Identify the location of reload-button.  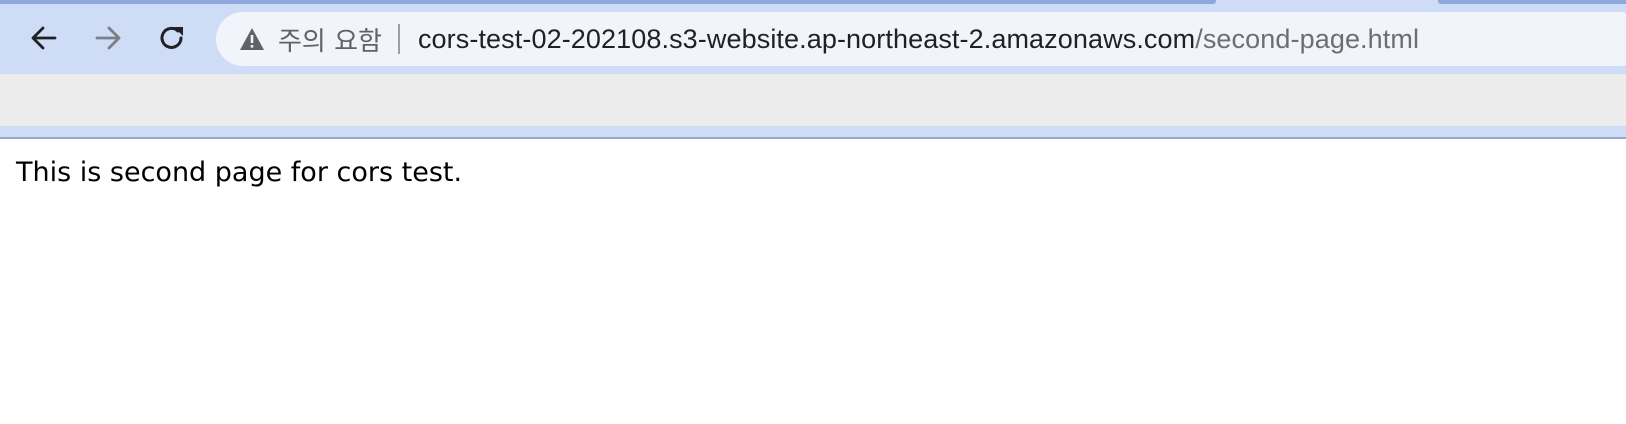
(172, 38).